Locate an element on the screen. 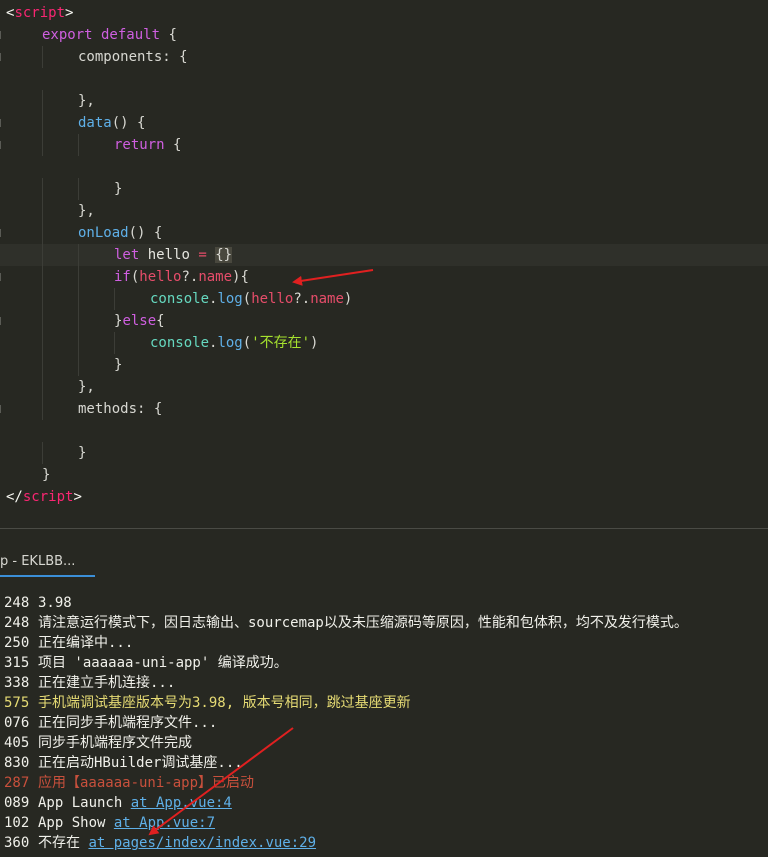 This screenshot has height=857, width=768. log-timestamp: 830 is located at coordinates (17, 763).